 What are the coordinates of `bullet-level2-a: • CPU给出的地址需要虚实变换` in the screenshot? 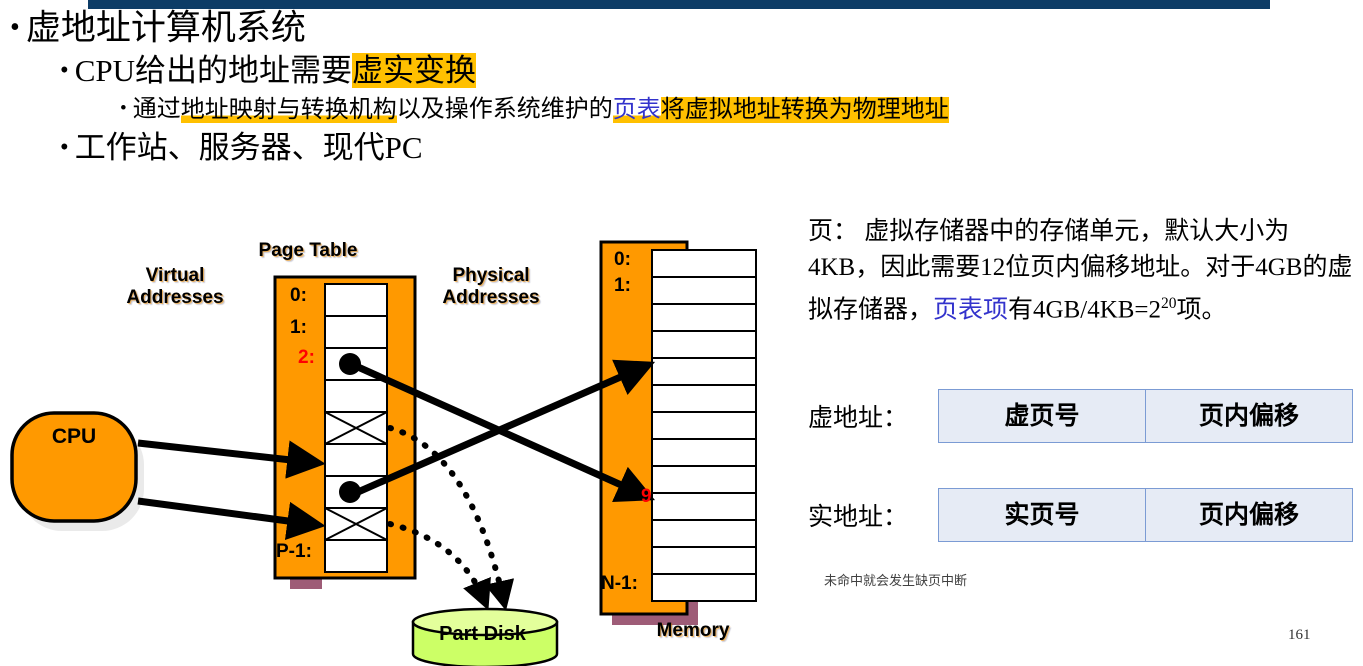 It's located at (681, 71).